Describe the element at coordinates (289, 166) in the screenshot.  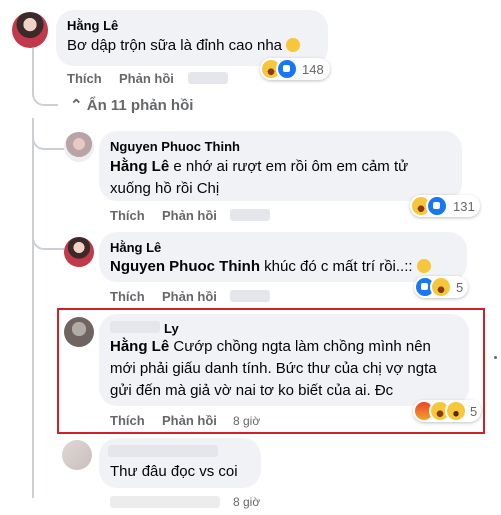
I see `reply-text-line: e nhớ ai rượt em rồi ôm em cảm tử` at that location.